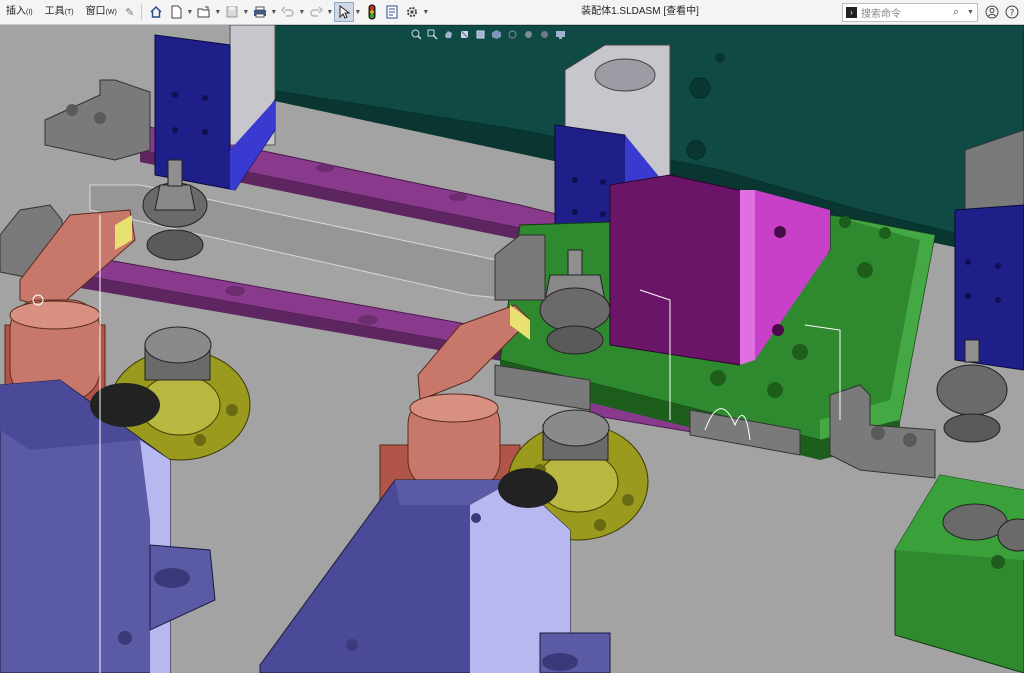  I want to click on file-properties-icon, so click(392, 12).